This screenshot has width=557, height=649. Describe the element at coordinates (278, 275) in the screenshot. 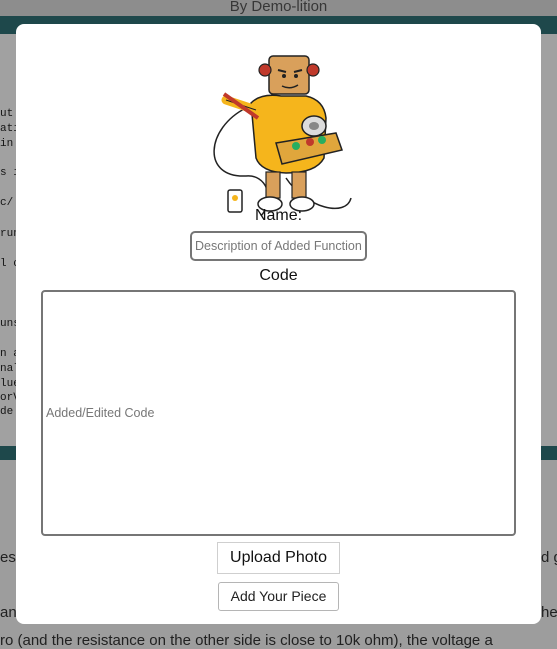

I see `code-label: Code` at that location.